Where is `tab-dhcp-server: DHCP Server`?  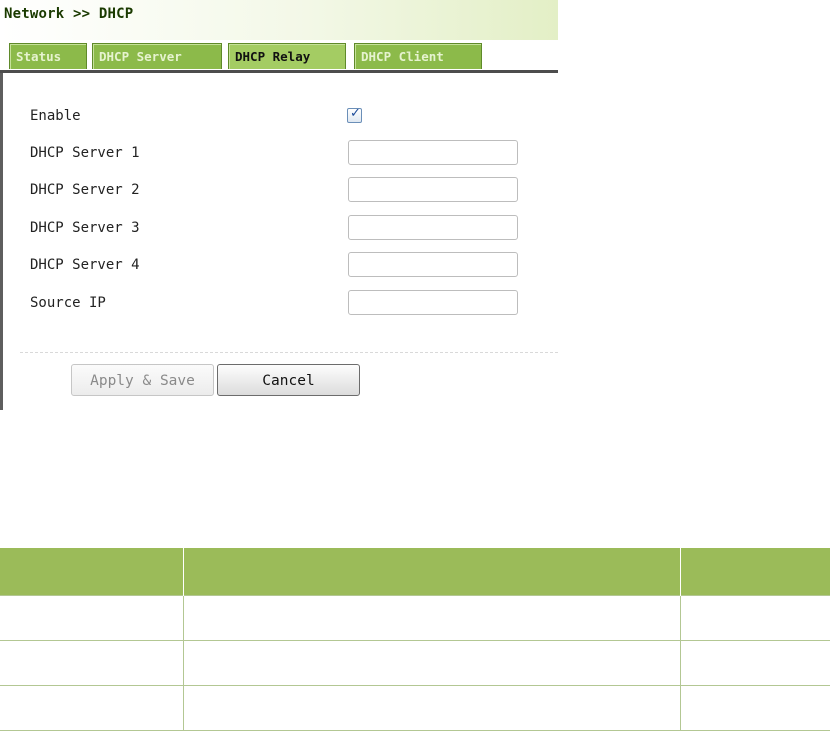 tab-dhcp-server: DHCP Server is located at coordinates (157, 56).